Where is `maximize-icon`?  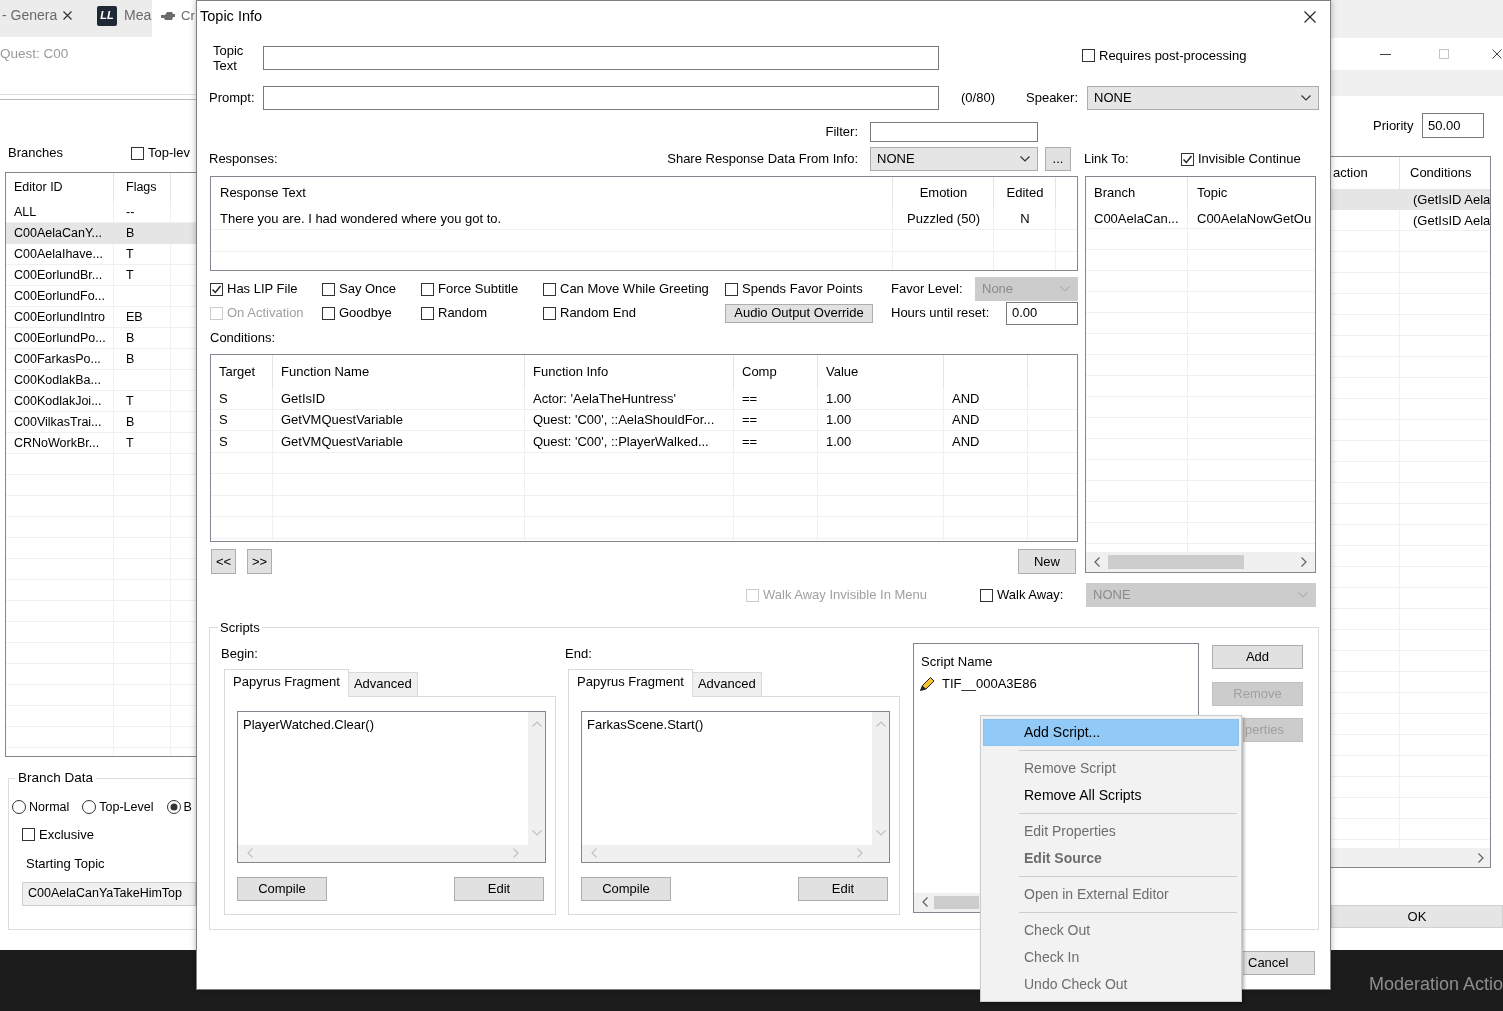 maximize-icon is located at coordinates (1444, 54).